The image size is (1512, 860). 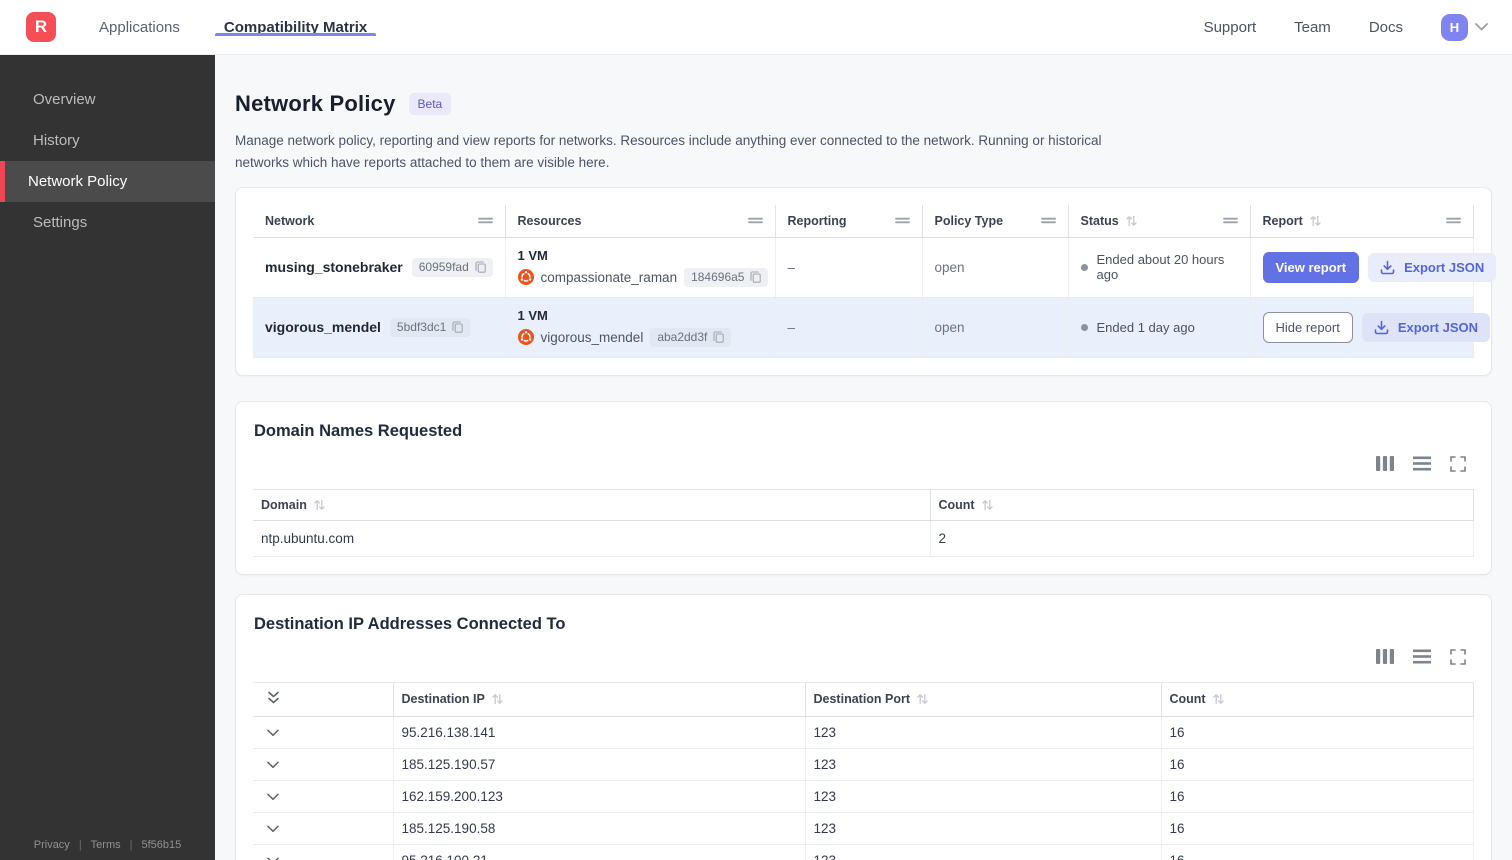 I want to click on sidebar-item-overview: Overview, so click(x=107, y=99).